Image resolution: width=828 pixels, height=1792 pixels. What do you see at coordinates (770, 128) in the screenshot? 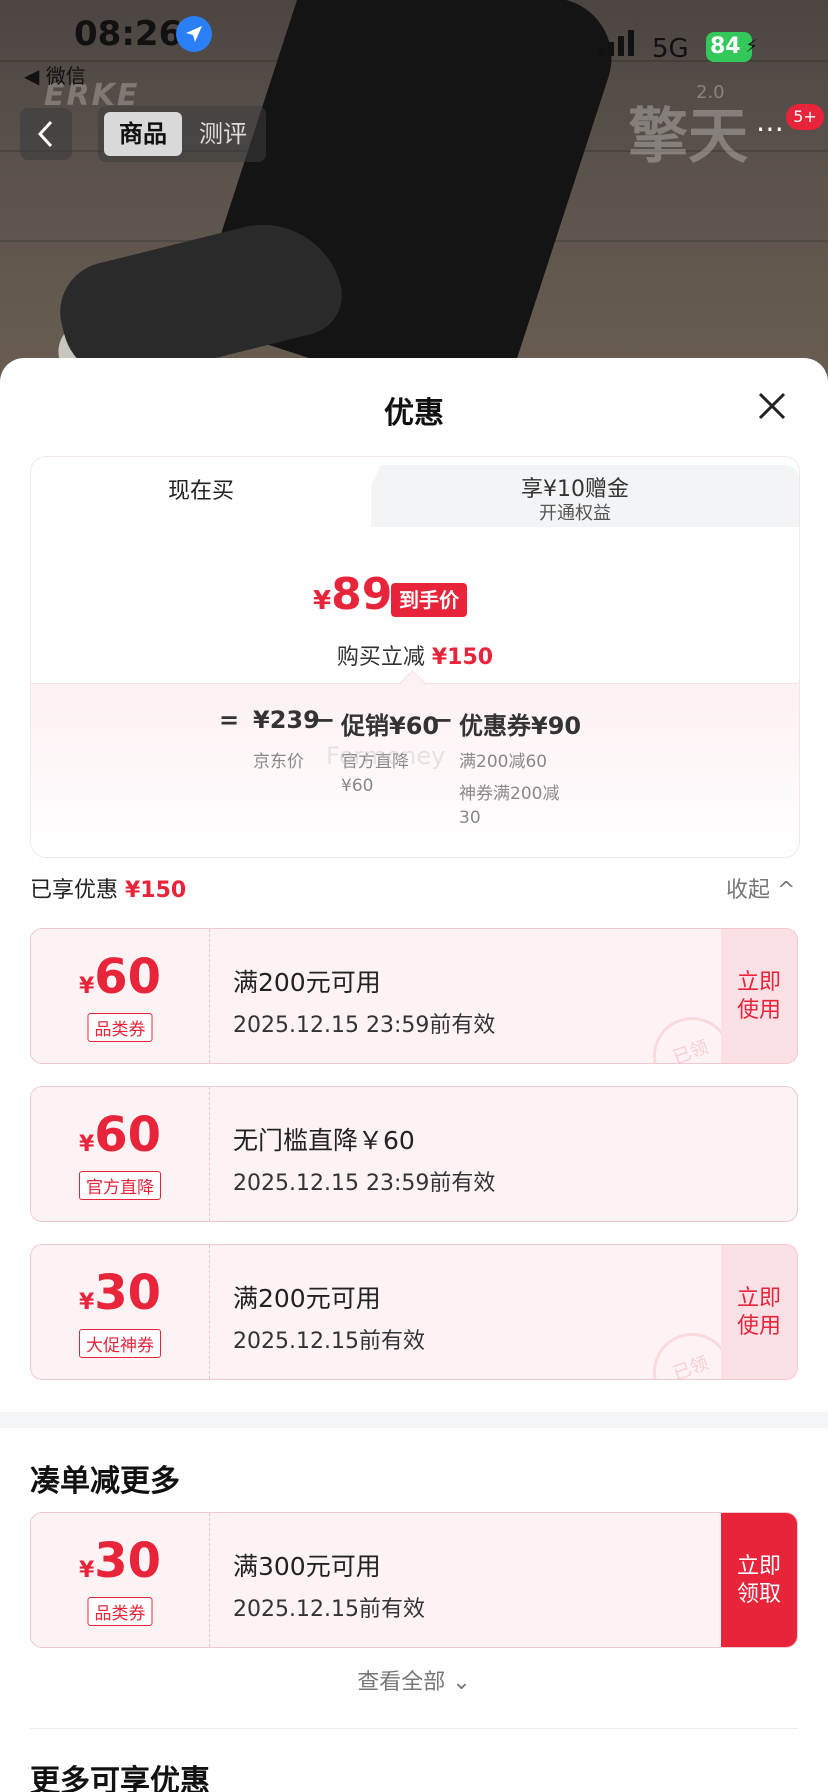
I see `more-options-icon: ⋯` at bounding box center [770, 128].